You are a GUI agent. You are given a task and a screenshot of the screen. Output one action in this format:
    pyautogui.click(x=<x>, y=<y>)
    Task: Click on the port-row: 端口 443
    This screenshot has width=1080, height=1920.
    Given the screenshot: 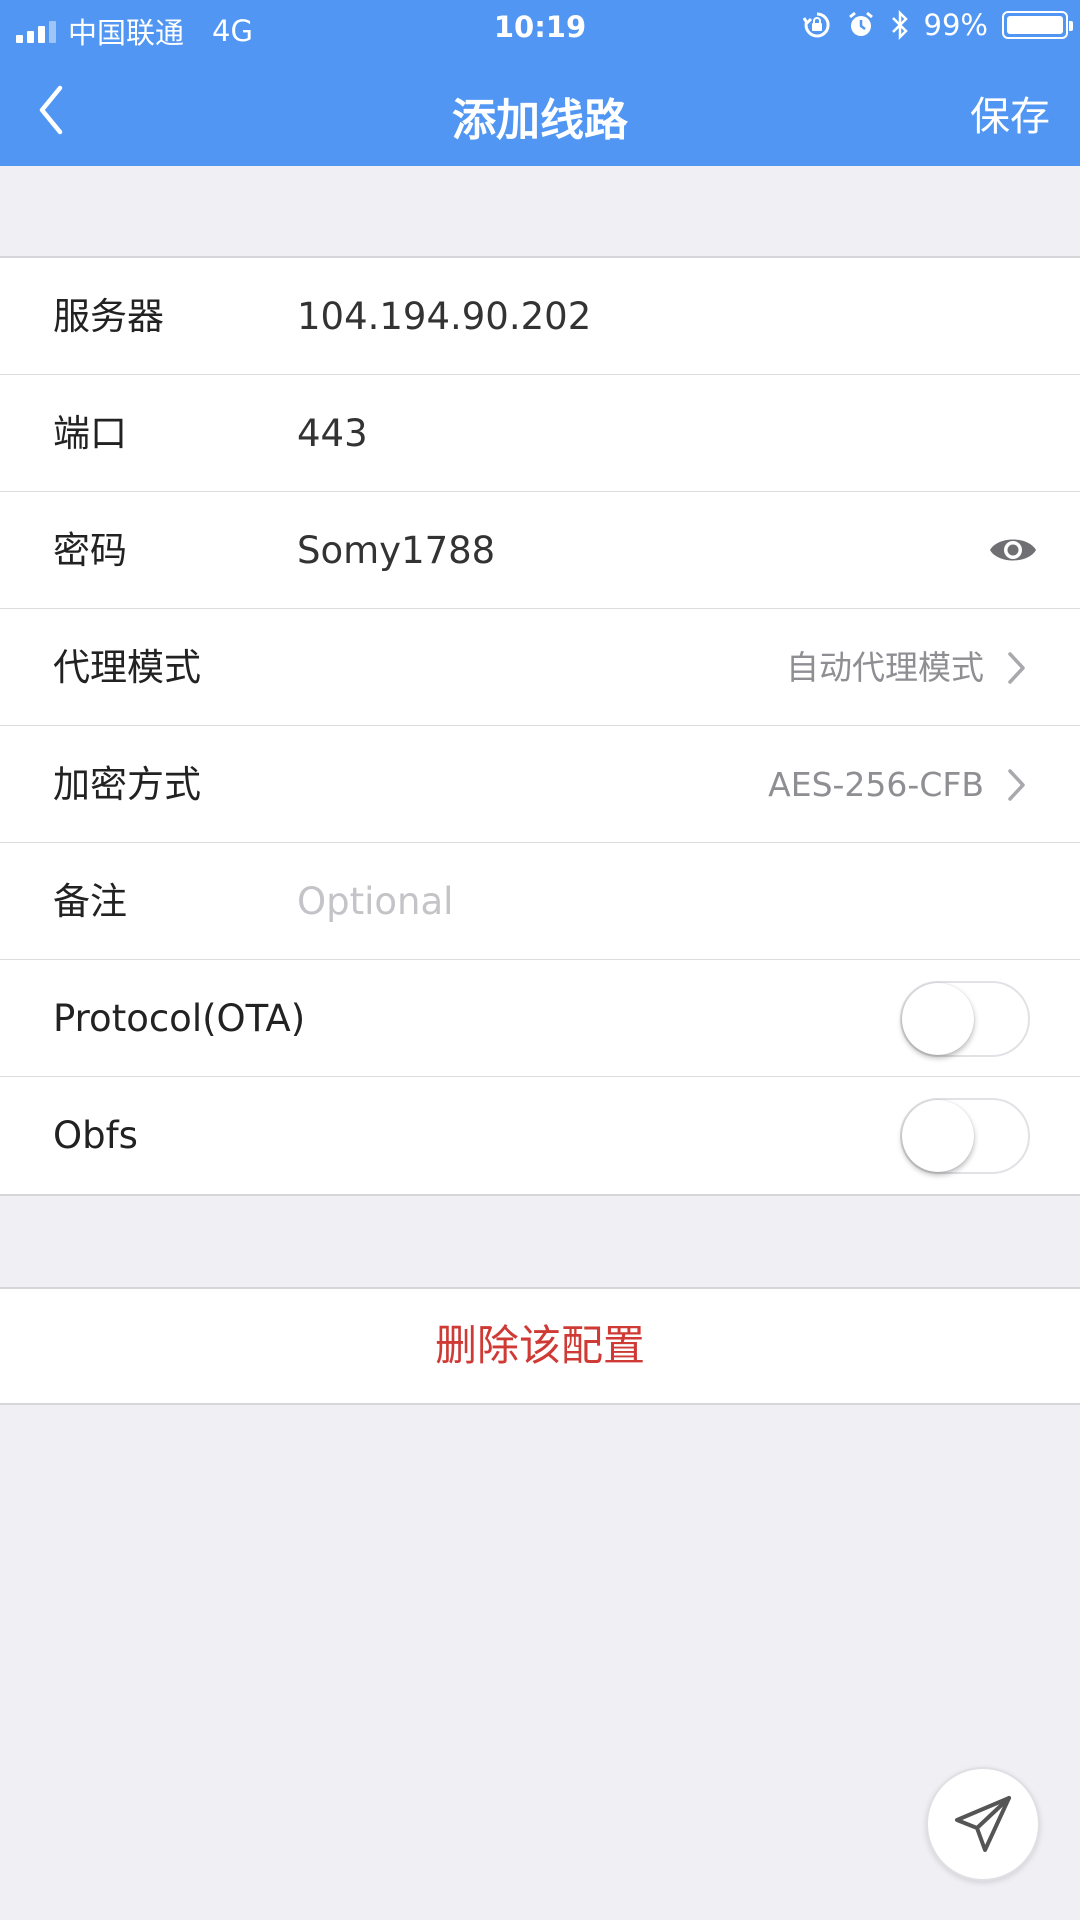 What is the action you would take?
    pyautogui.click(x=540, y=433)
    